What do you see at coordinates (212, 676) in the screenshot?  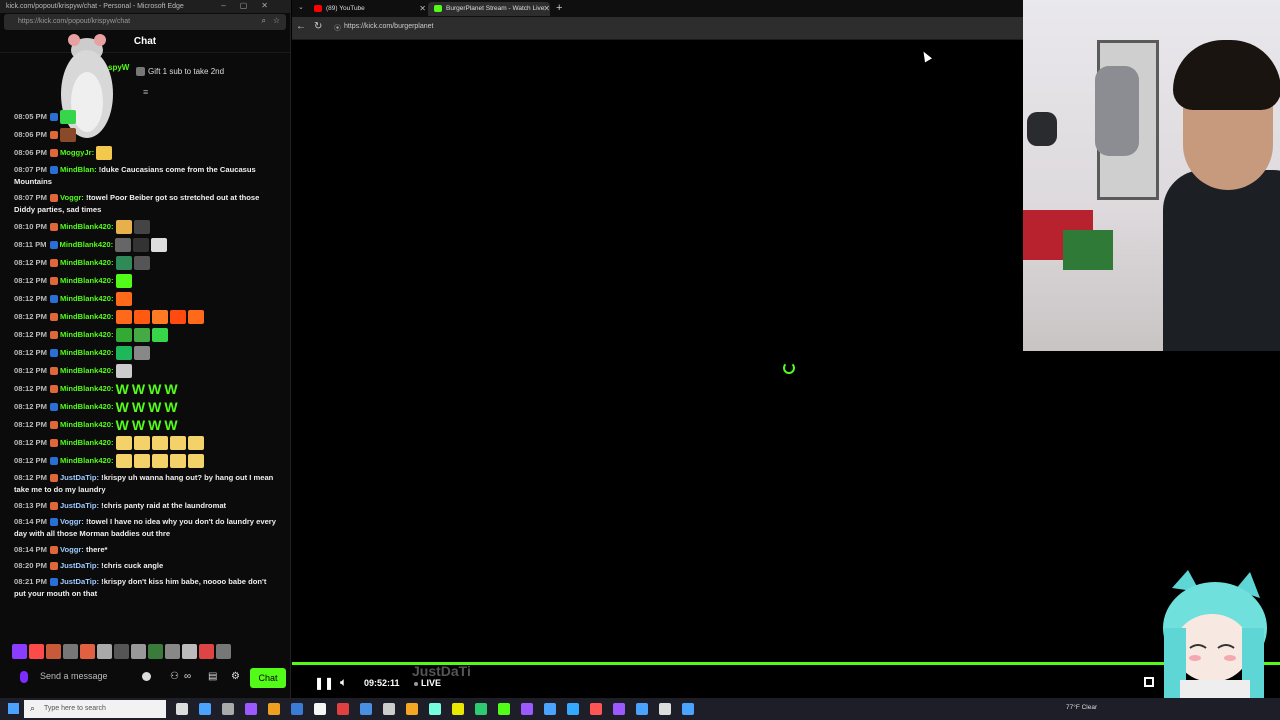 I see `store-icon: ▤` at bounding box center [212, 676].